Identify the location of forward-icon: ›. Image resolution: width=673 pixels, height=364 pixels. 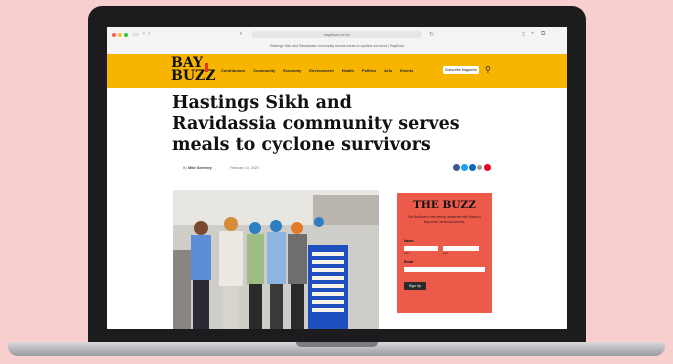
(149, 34).